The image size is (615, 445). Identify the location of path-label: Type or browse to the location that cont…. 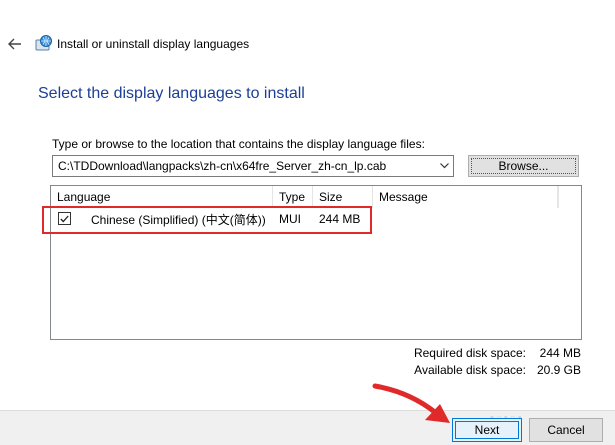
(238, 144).